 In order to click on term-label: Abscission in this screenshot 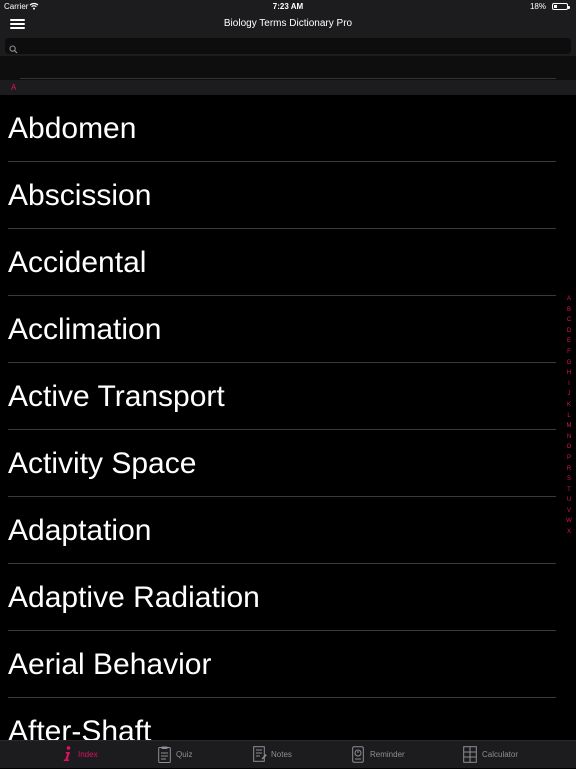, I will do `click(80, 195)`.